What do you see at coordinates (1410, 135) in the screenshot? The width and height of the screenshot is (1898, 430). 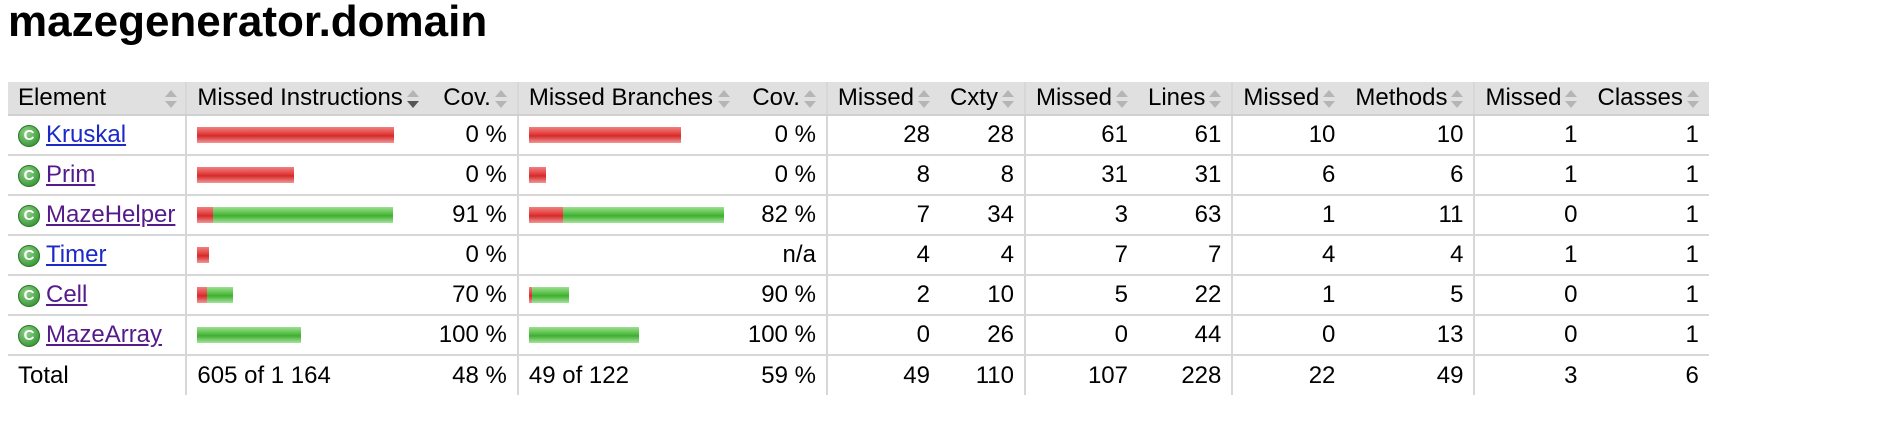 I see `methods: 10` at bounding box center [1410, 135].